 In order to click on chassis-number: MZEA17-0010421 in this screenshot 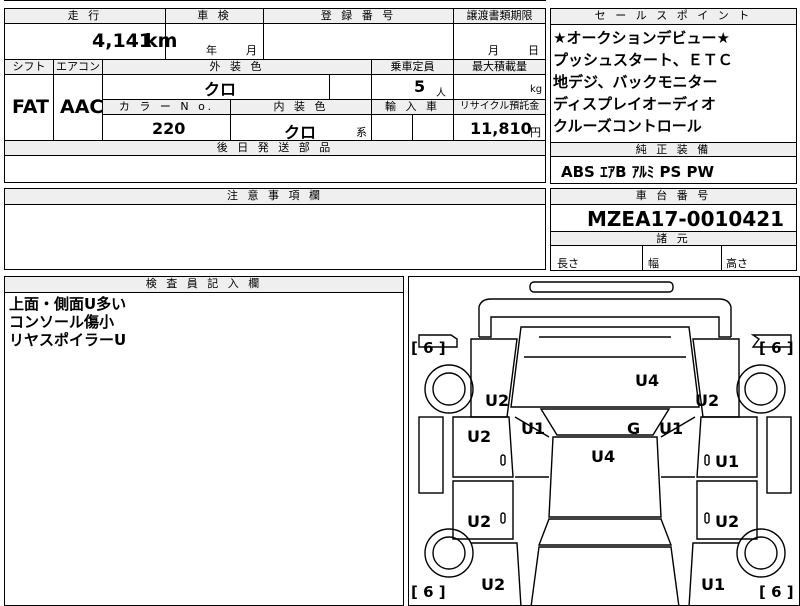, I will do `click(686, 219)`.